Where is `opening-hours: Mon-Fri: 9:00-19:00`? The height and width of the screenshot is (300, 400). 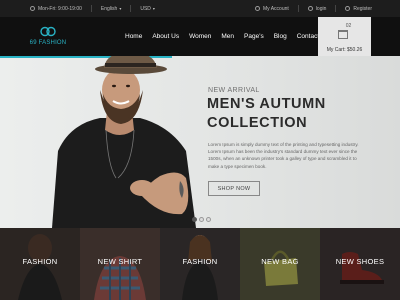 opening-hours: Mon-Fri: 9:00-19:00 is located at coordinates (56, 9).